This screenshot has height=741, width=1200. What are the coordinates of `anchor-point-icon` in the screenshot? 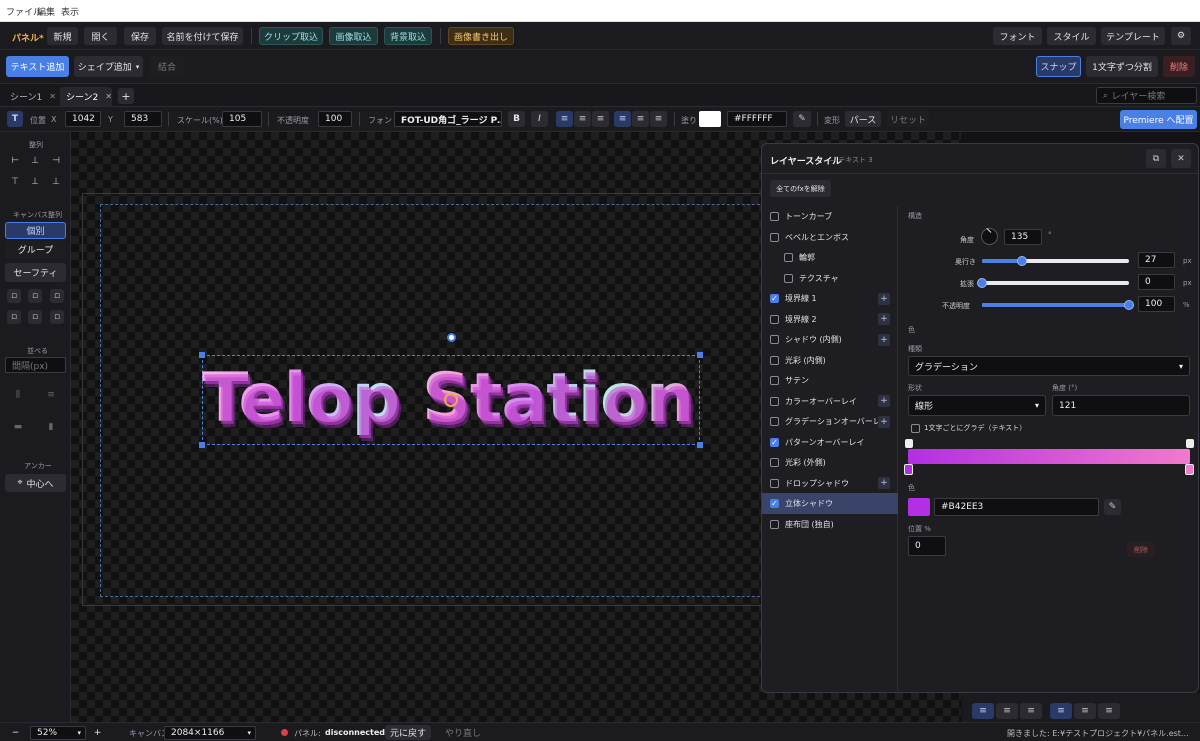 It's located at (451, 400).